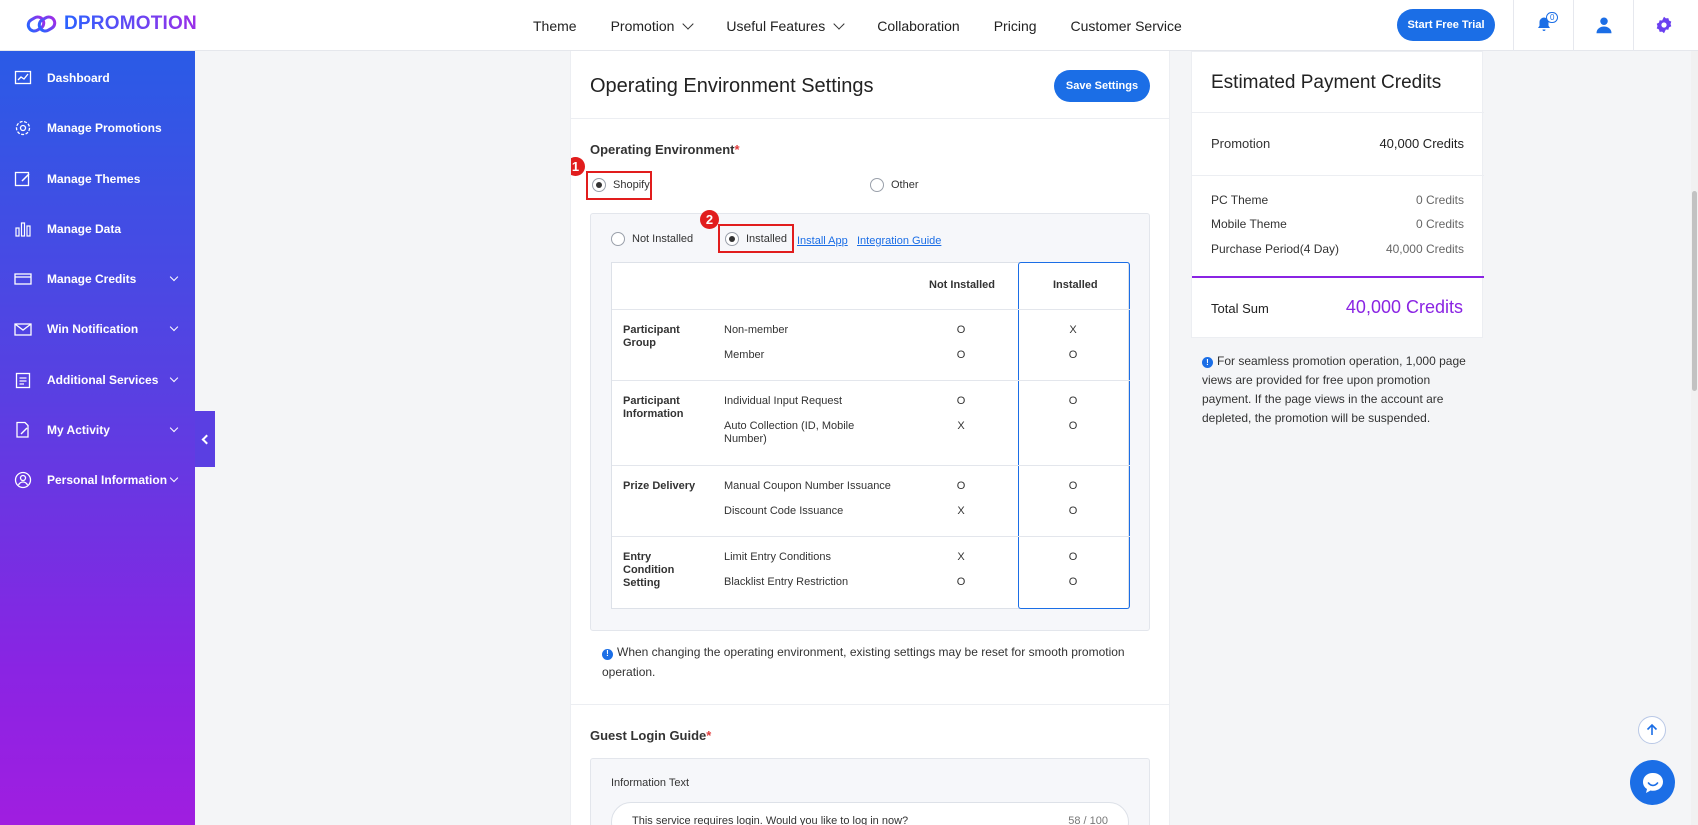 This screenshot has width=1698, height=825. What do you see at coordinates (1337, 200) in the screenshot?
I see `payment-row-pc-theme: PC Theme 0 Credits` at bounding box center [1337, 200].